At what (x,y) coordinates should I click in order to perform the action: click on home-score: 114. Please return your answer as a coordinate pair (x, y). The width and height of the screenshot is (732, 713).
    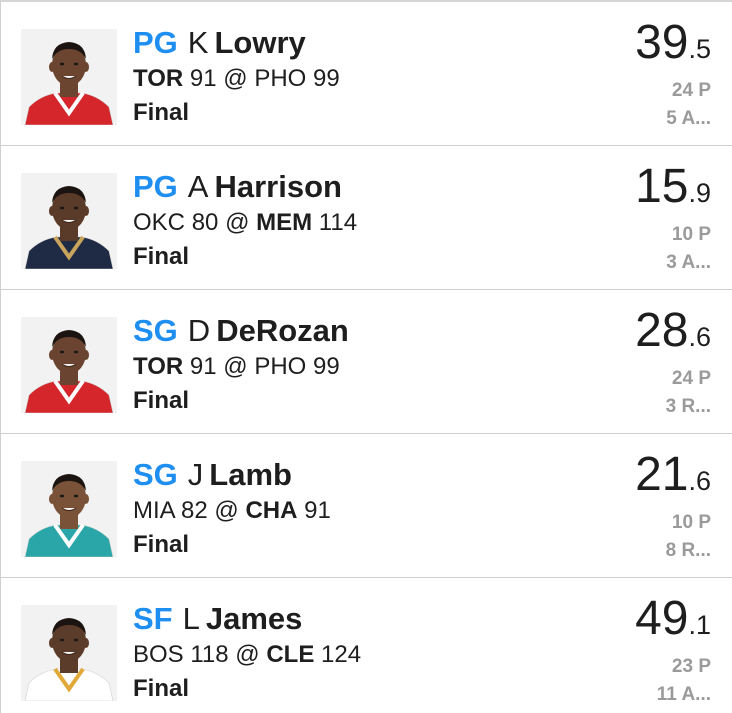
    Looking at the image, I should click on (338, 222).